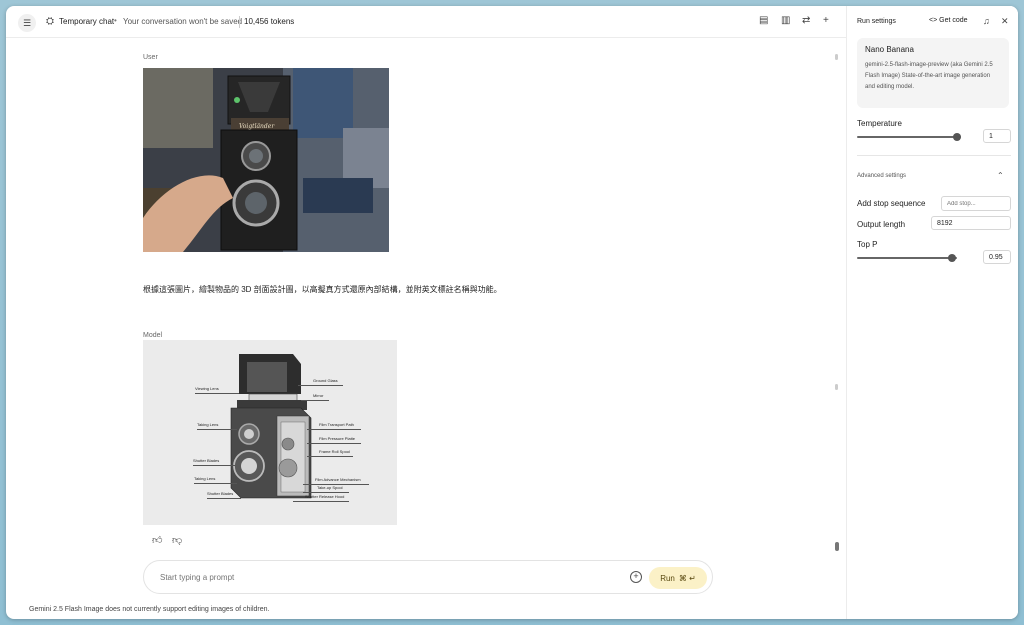 The height and width of the screenshot is (625, 1024). I want to click on label-frame-roll: Frame Roll Spool, so click(334, 451).